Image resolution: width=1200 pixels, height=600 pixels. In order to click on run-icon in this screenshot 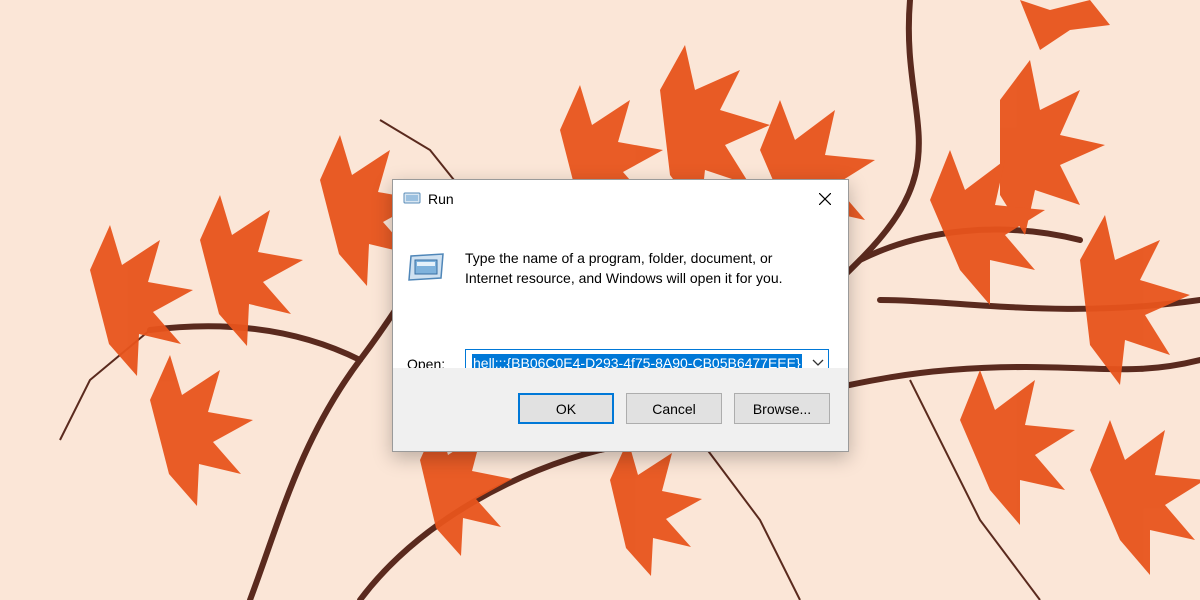, I will do `click(412, 198)`.